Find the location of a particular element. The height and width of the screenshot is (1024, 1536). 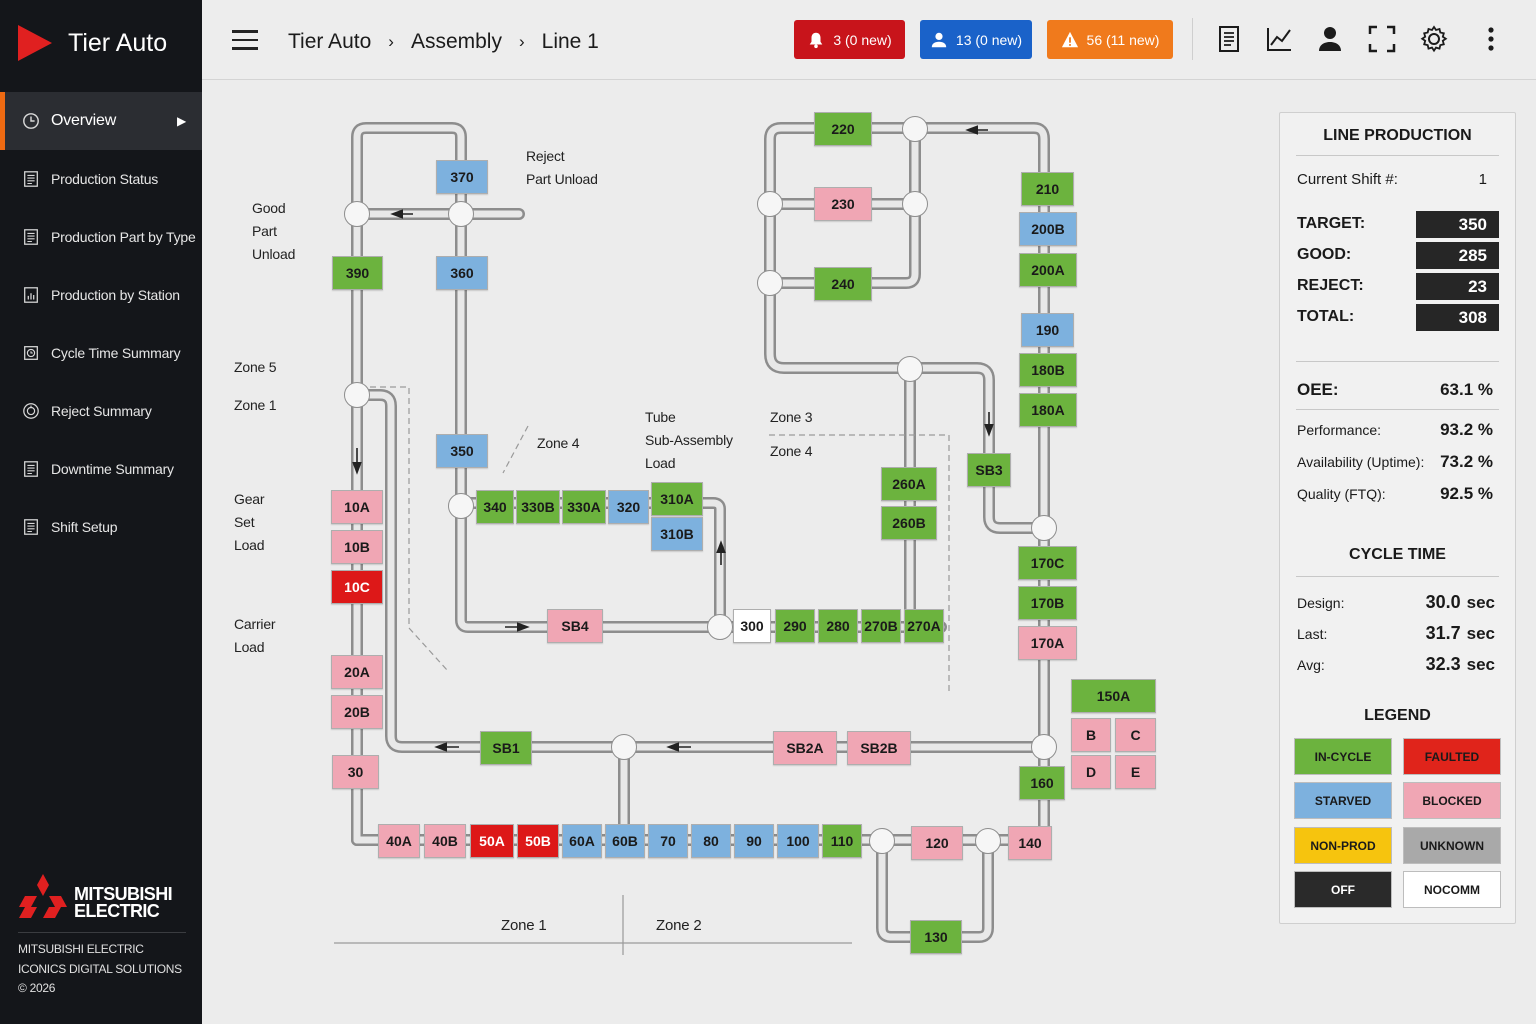

station-290: 290 is located at coordinates (795, 626).